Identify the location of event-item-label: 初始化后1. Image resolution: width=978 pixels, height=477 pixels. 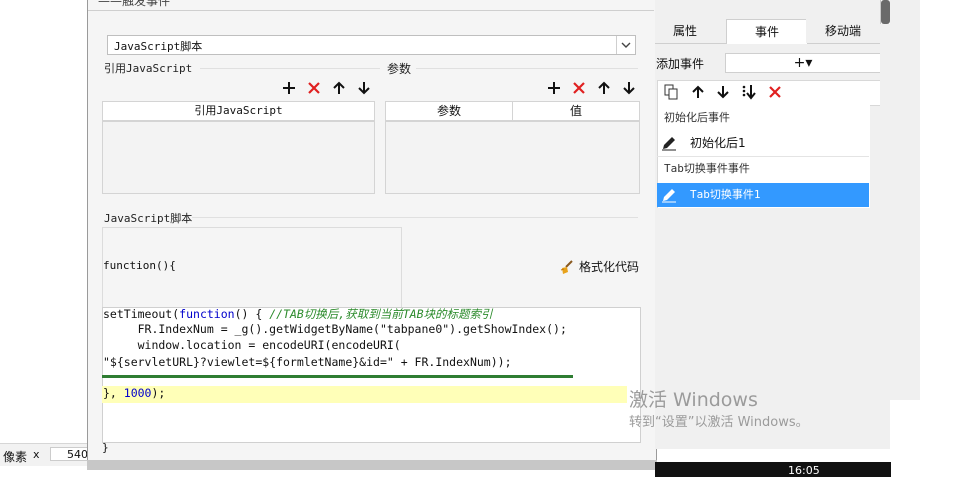
(718, 143).